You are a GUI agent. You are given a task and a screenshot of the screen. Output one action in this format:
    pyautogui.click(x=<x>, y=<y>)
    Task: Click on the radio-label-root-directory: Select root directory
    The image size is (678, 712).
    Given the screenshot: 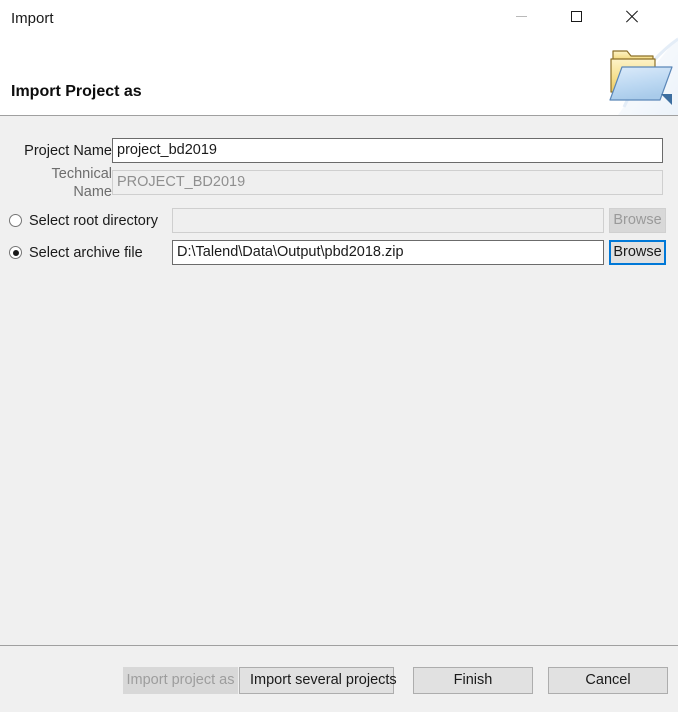 What is the action you would take?
    pyautogui.click(x=93, y=220)
    